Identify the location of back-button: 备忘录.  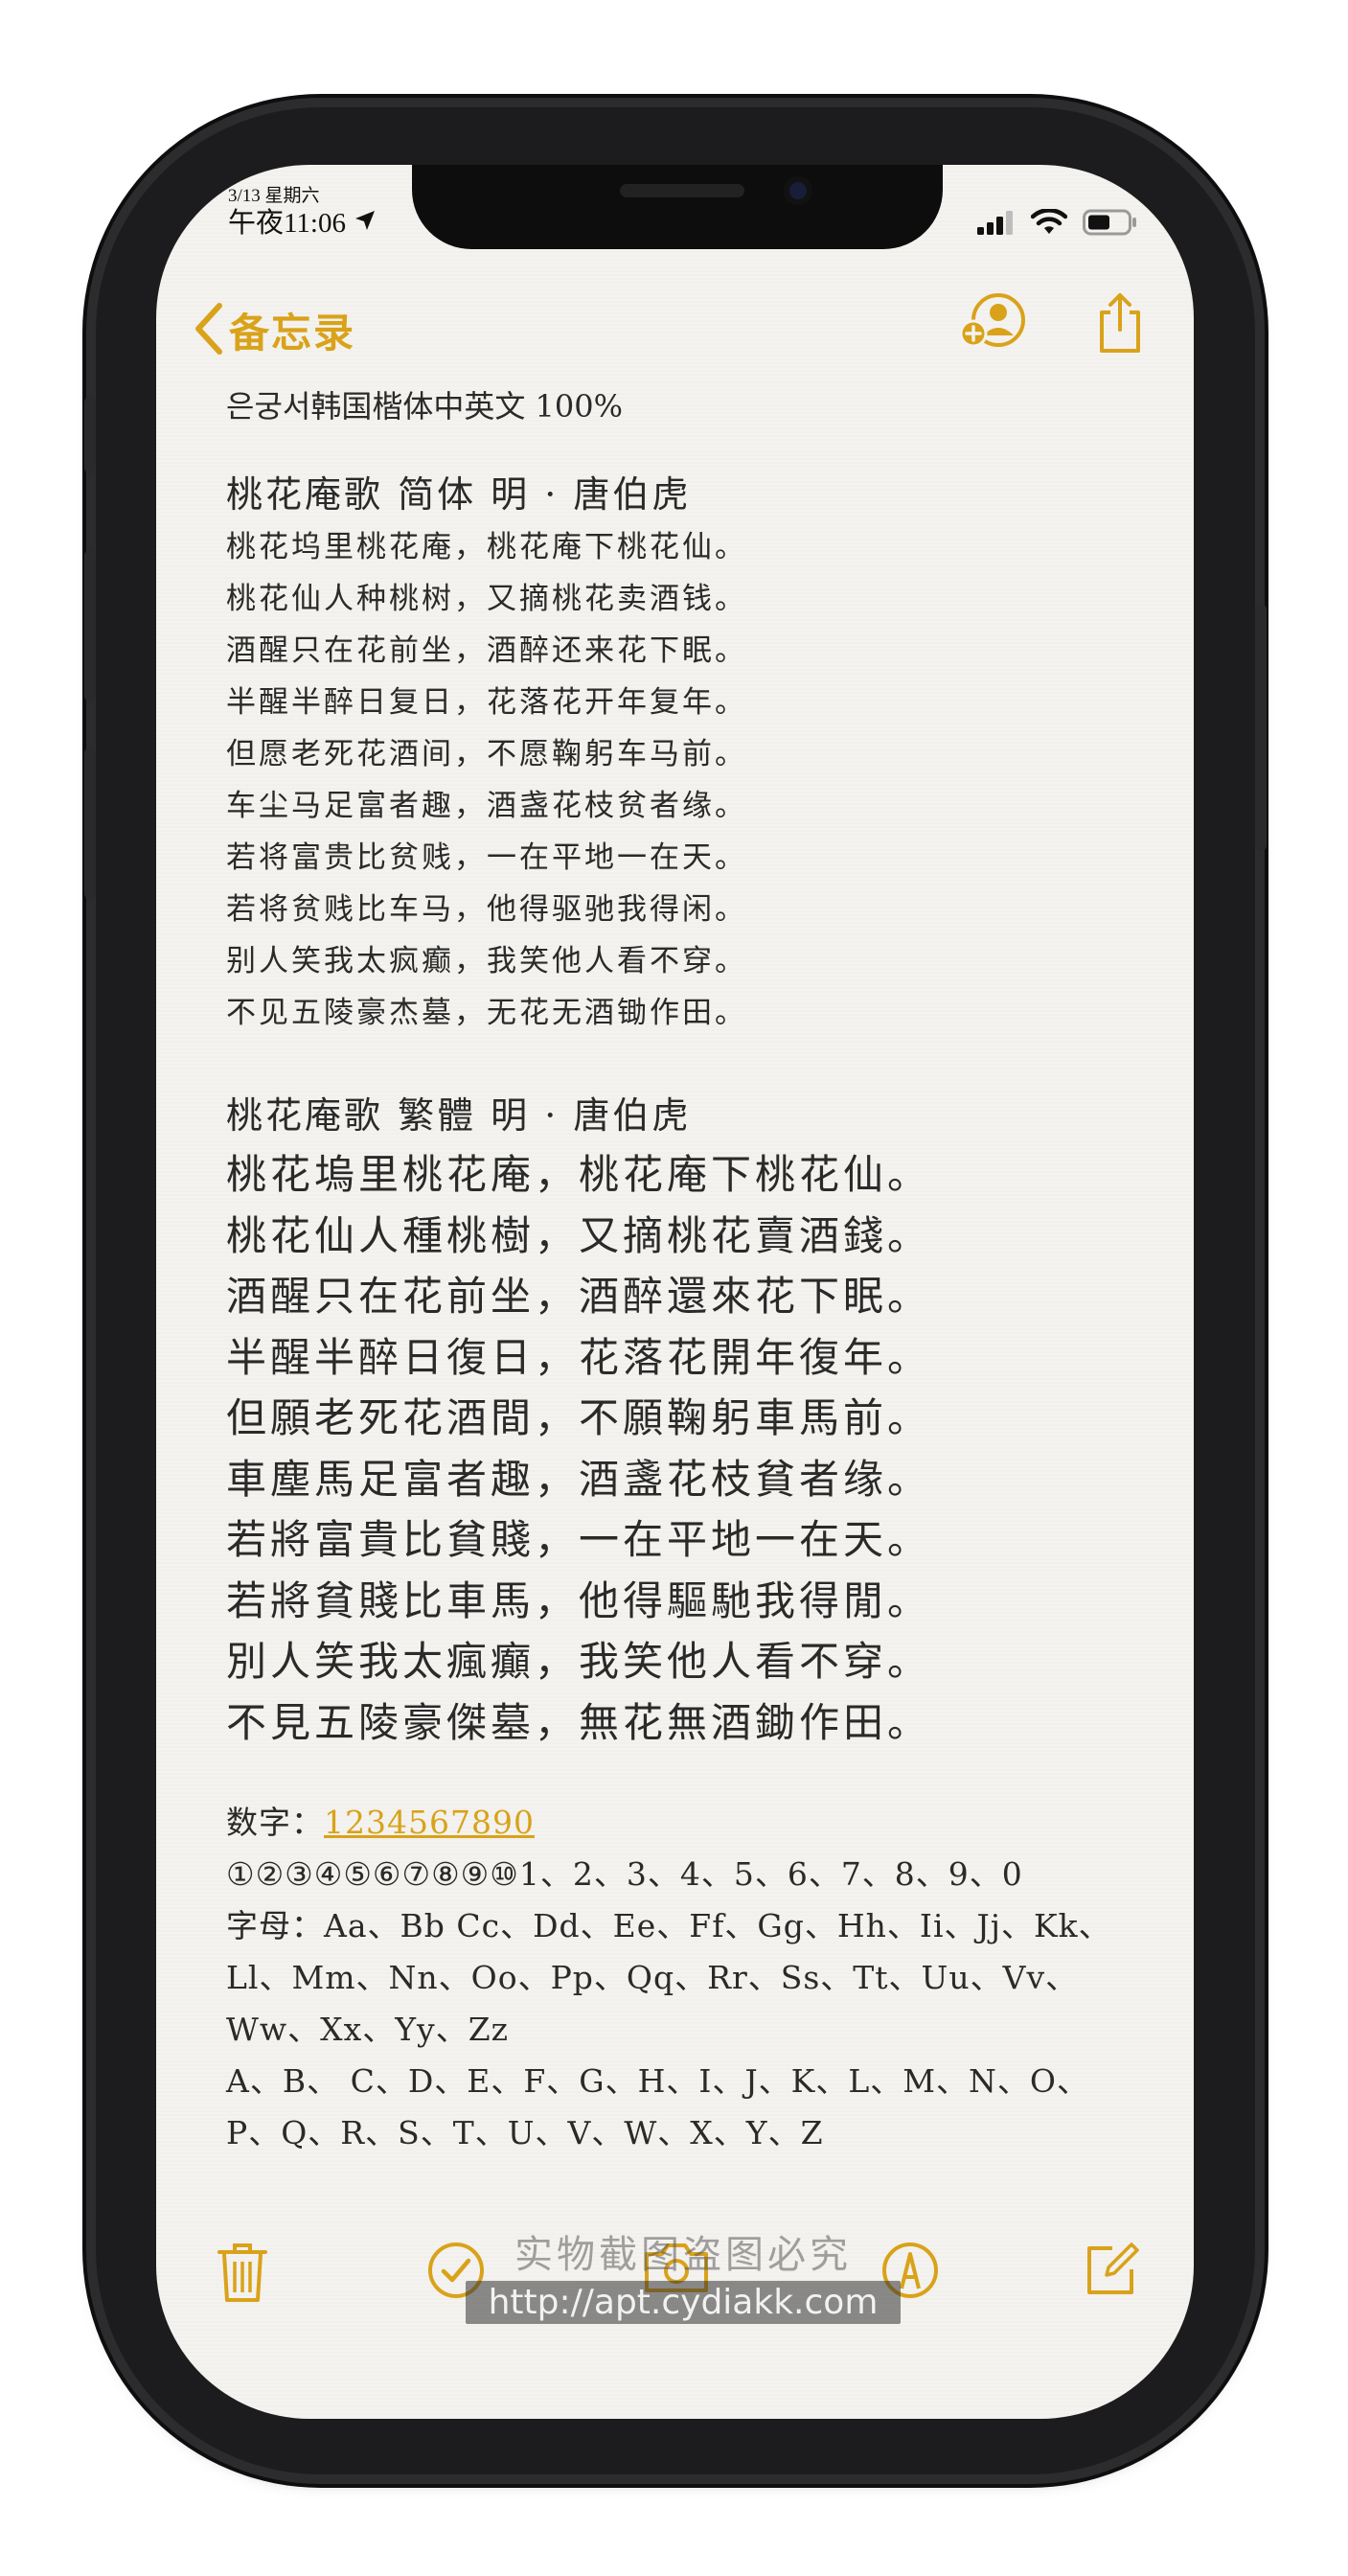
(274, 330).